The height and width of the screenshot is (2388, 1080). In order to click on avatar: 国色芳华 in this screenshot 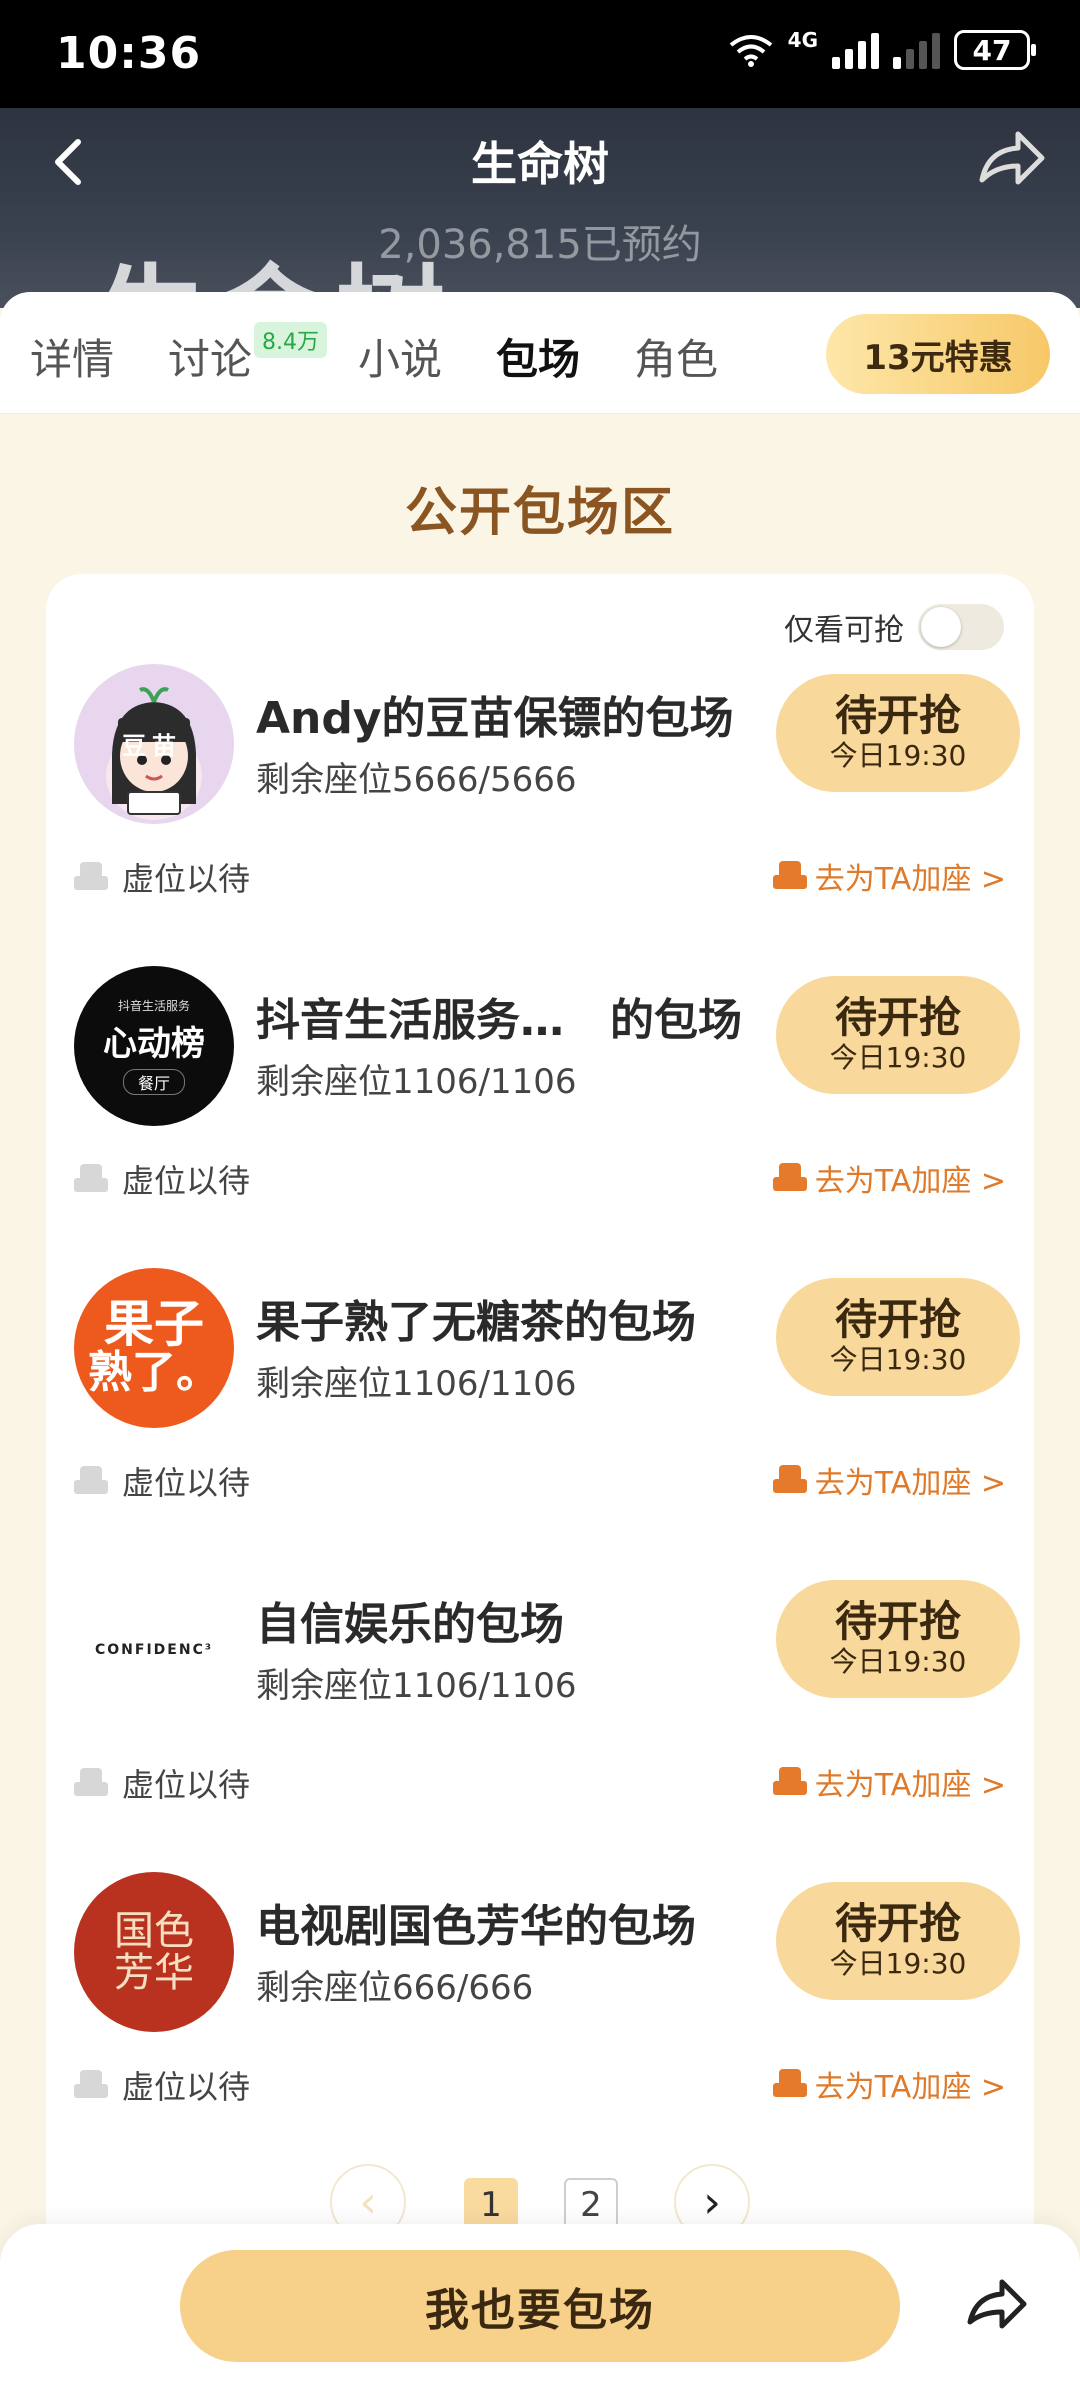, I will do `click(154, 1952)`.